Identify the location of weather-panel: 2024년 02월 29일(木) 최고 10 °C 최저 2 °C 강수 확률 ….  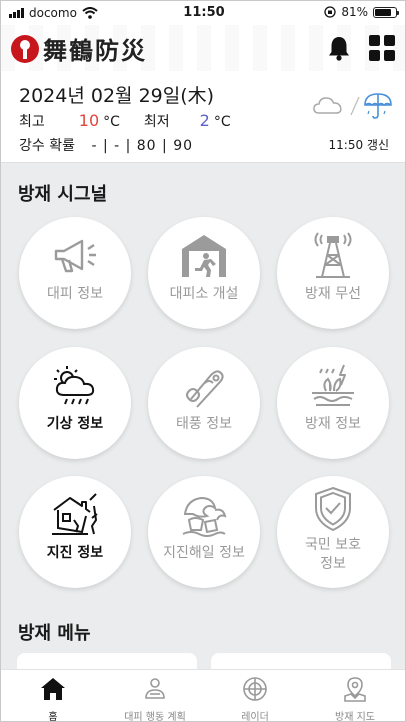
(203, 117).